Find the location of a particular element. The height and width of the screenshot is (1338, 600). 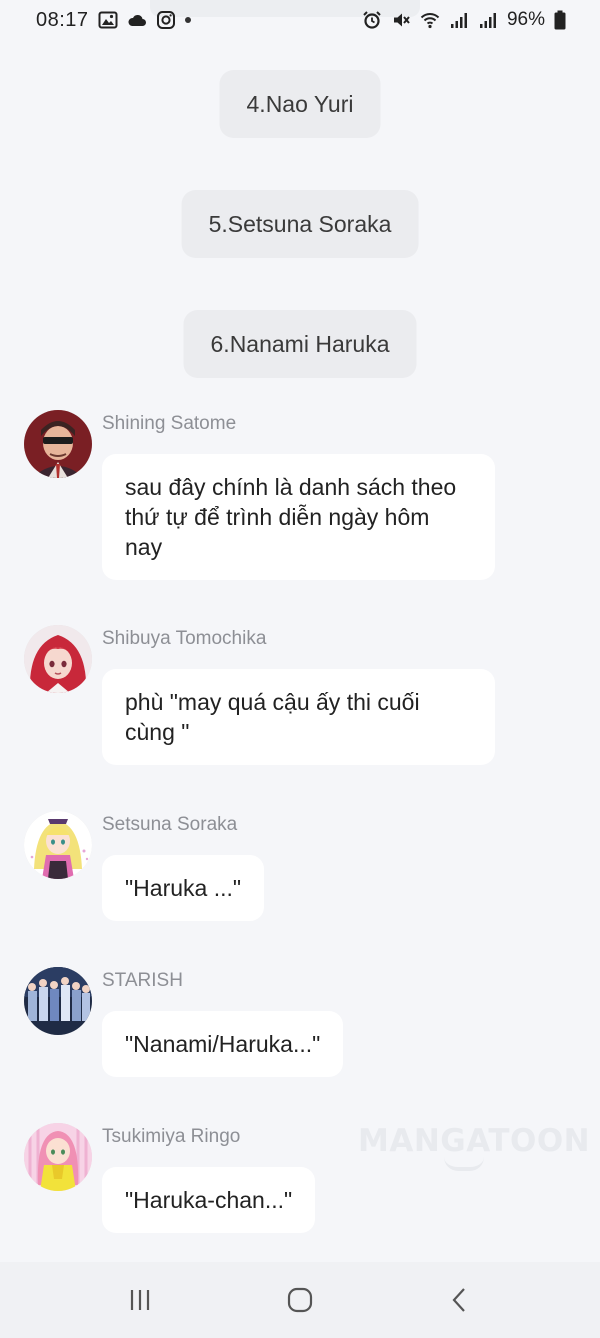

sender-name: STARISH is located at coordinates (142, 980).